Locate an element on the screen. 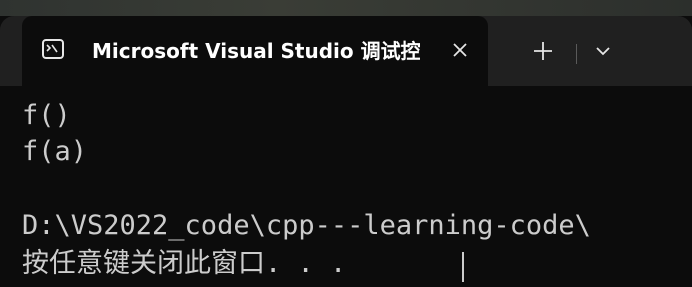 The width and height of the screenshot is (692, 287). titlebar-divider is located at coordinates (576, 54).